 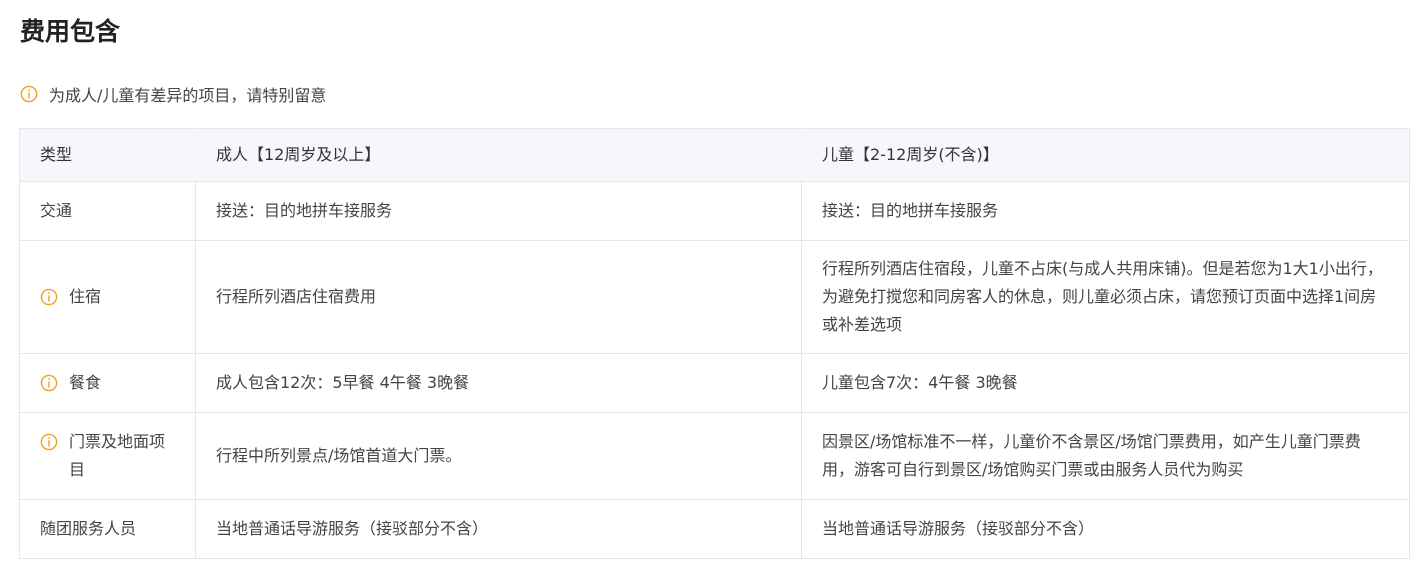 I want to click on row-child-value: 儿童包含7次：4午餐 3晚餐, so click(x=1105, y=383).